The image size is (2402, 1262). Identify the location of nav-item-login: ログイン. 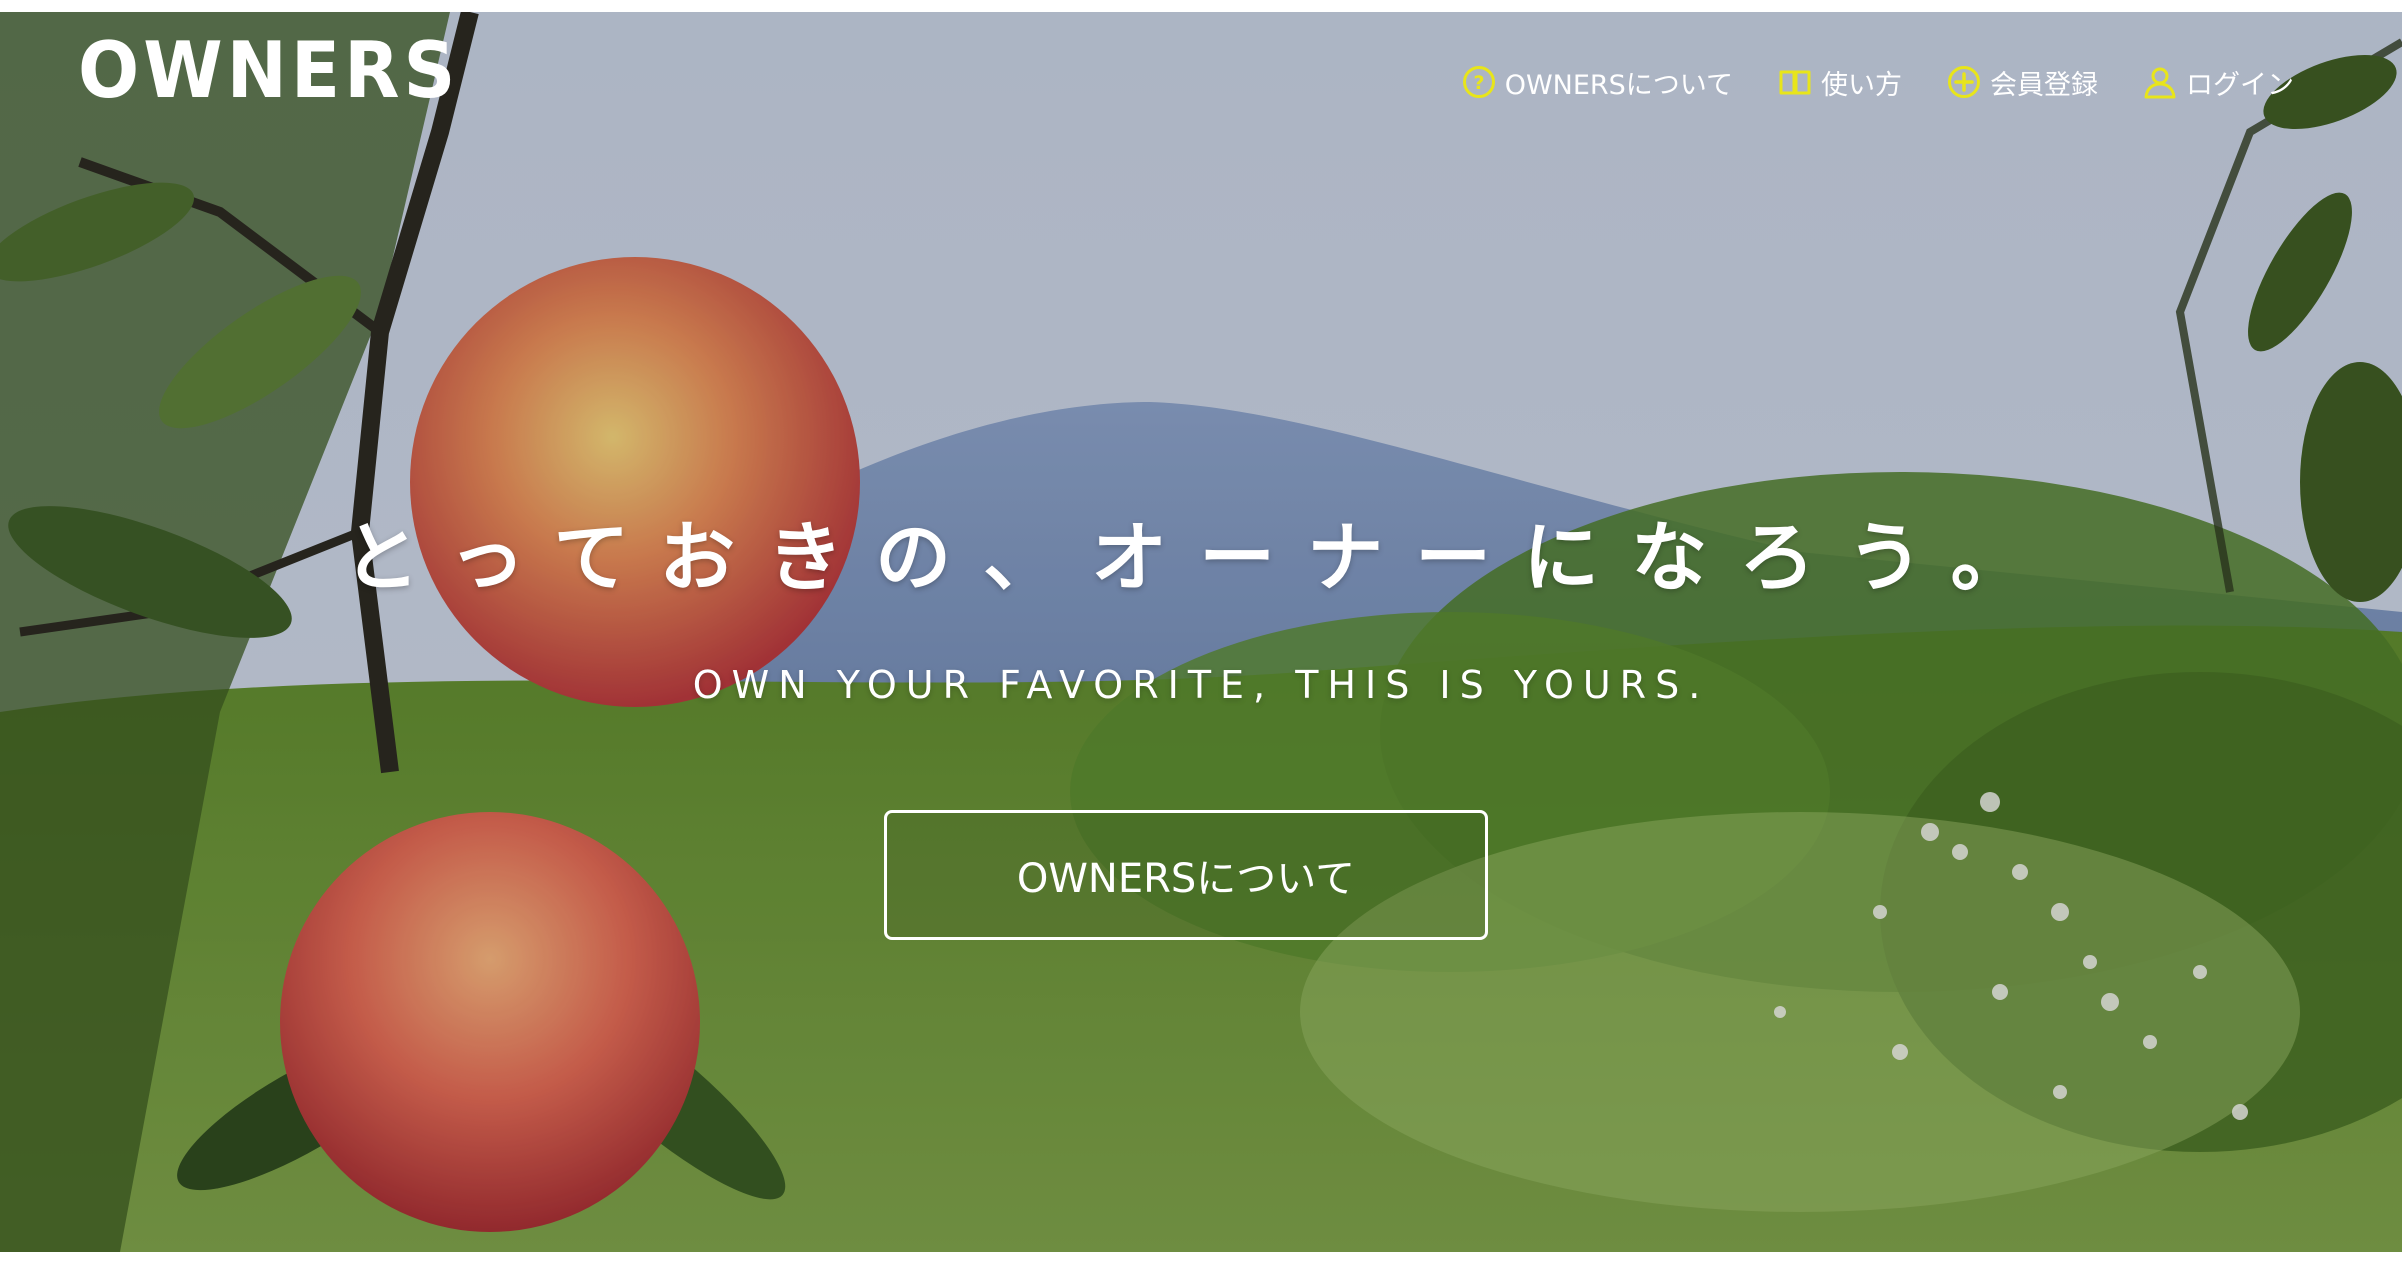
(2218, 82).